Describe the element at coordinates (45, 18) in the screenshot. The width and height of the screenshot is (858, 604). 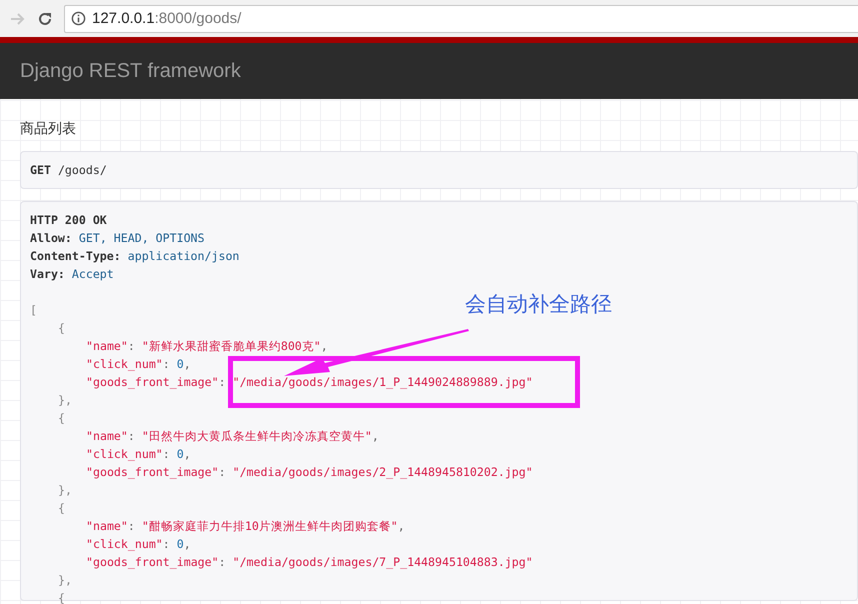
I see `reload-icon` at that location.